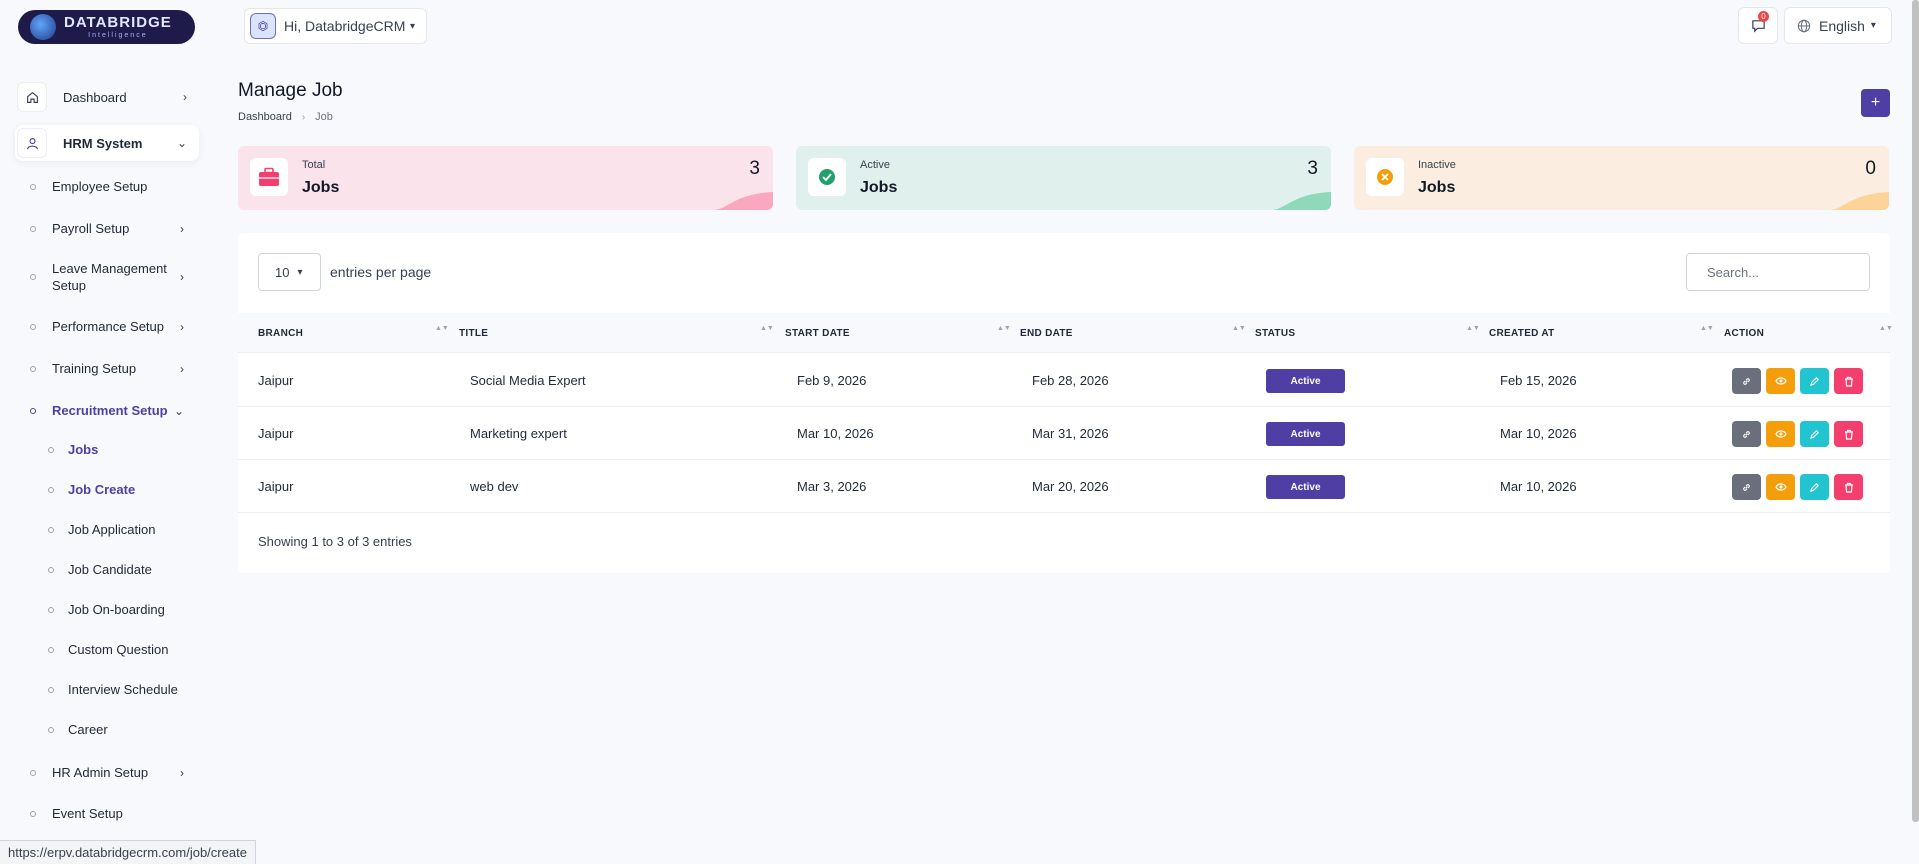  What do you see at coordinates (118, 35) in the screenshot?
I see `brand-tagline: Intelligence` at bounding box center [118, 35].